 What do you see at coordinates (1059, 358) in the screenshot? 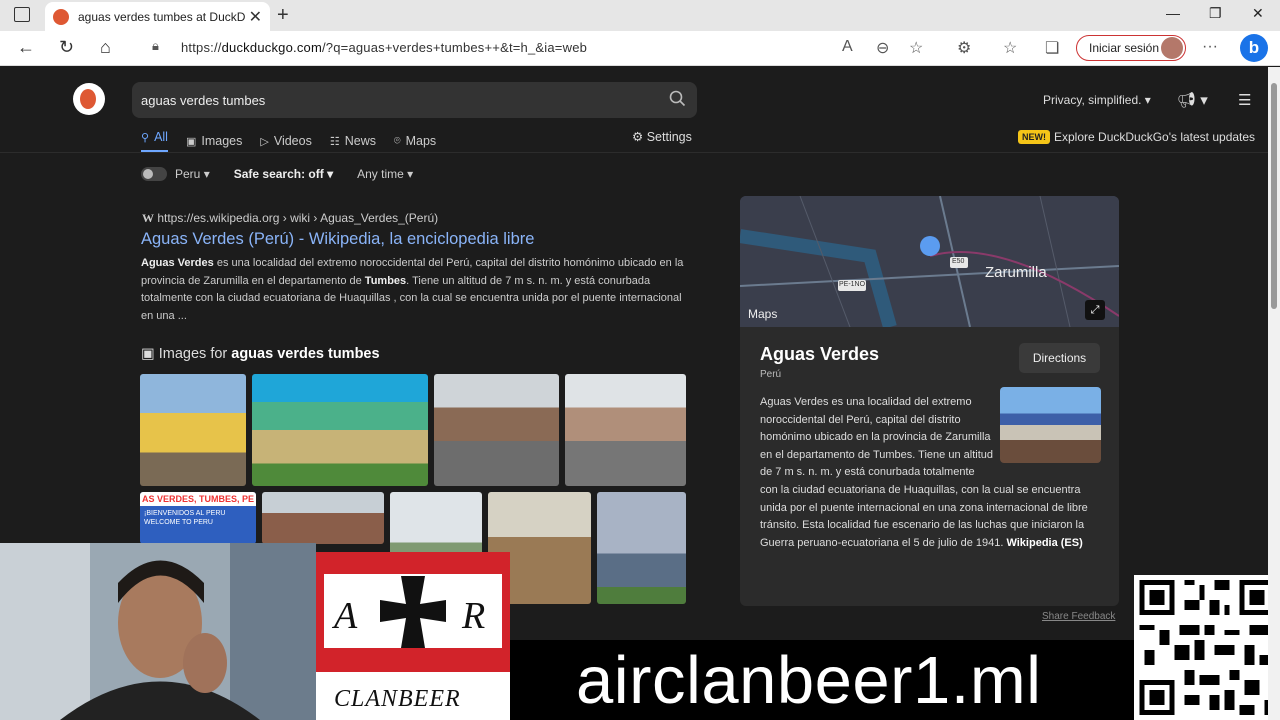
I see `directions-button: Directions` at bounding box center [1059, 358].